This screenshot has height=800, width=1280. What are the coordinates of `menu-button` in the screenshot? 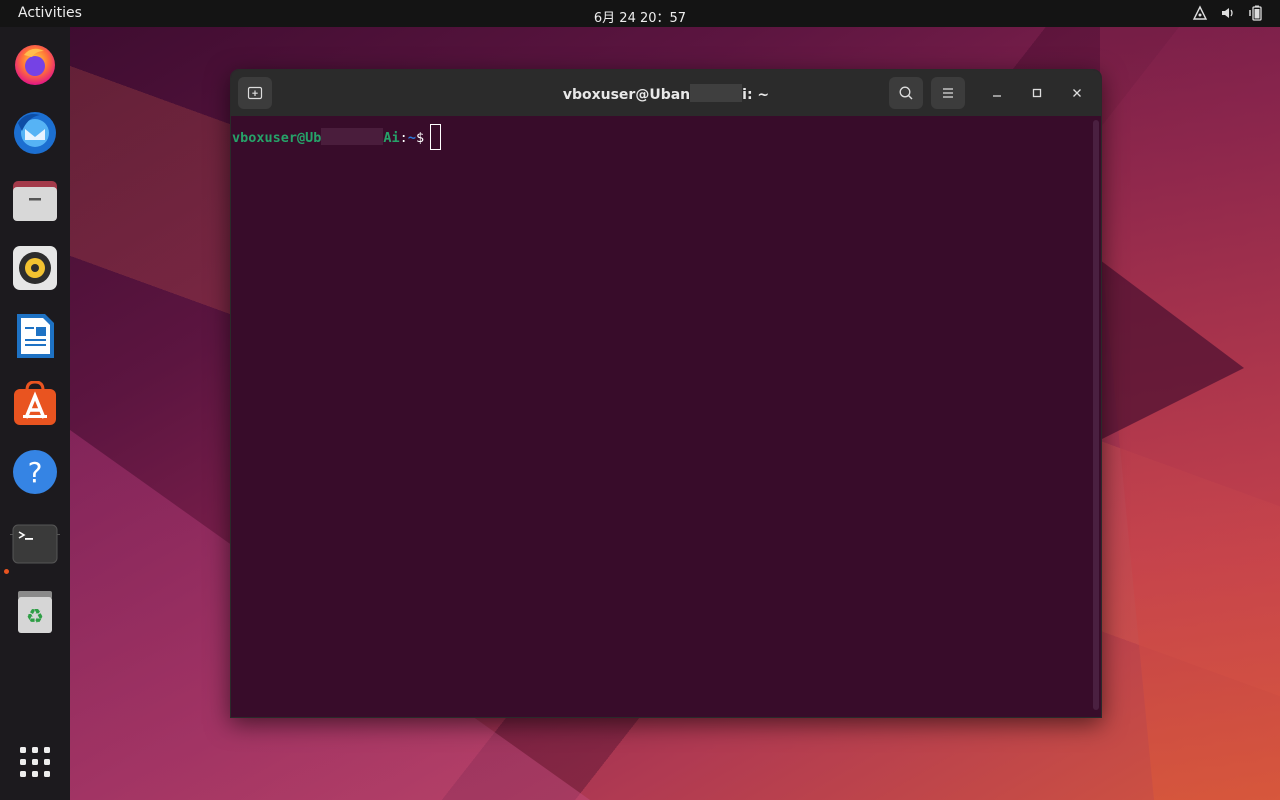 It's located at (948, 93).